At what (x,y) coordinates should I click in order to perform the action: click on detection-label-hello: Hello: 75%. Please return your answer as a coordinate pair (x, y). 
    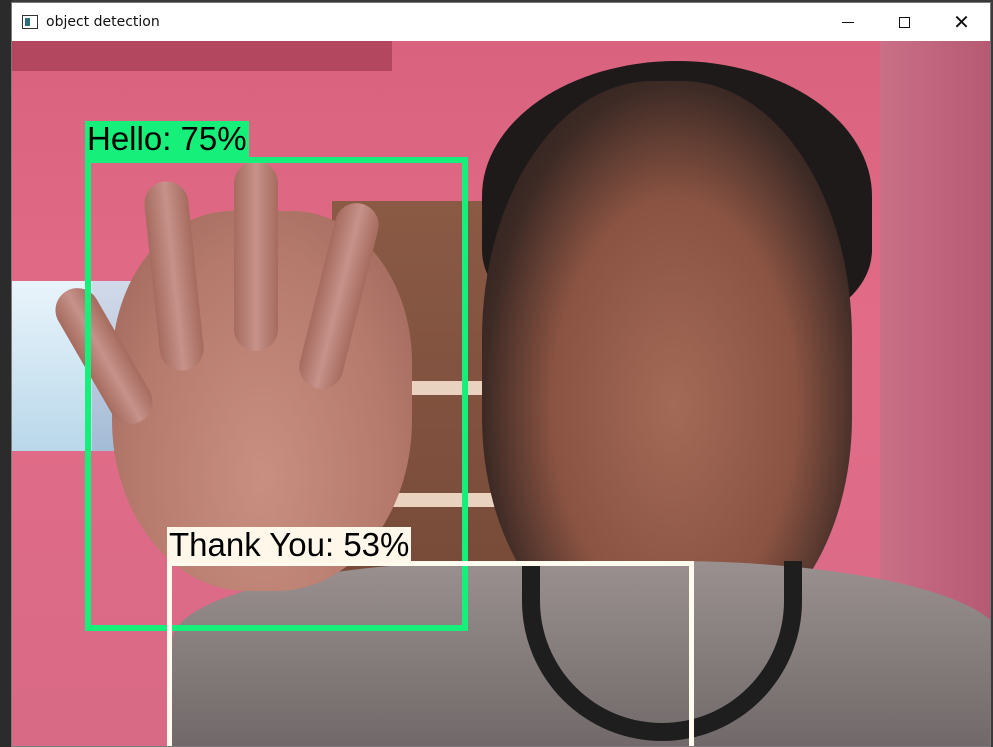
    Looking at the image, I should click on (167, 138).